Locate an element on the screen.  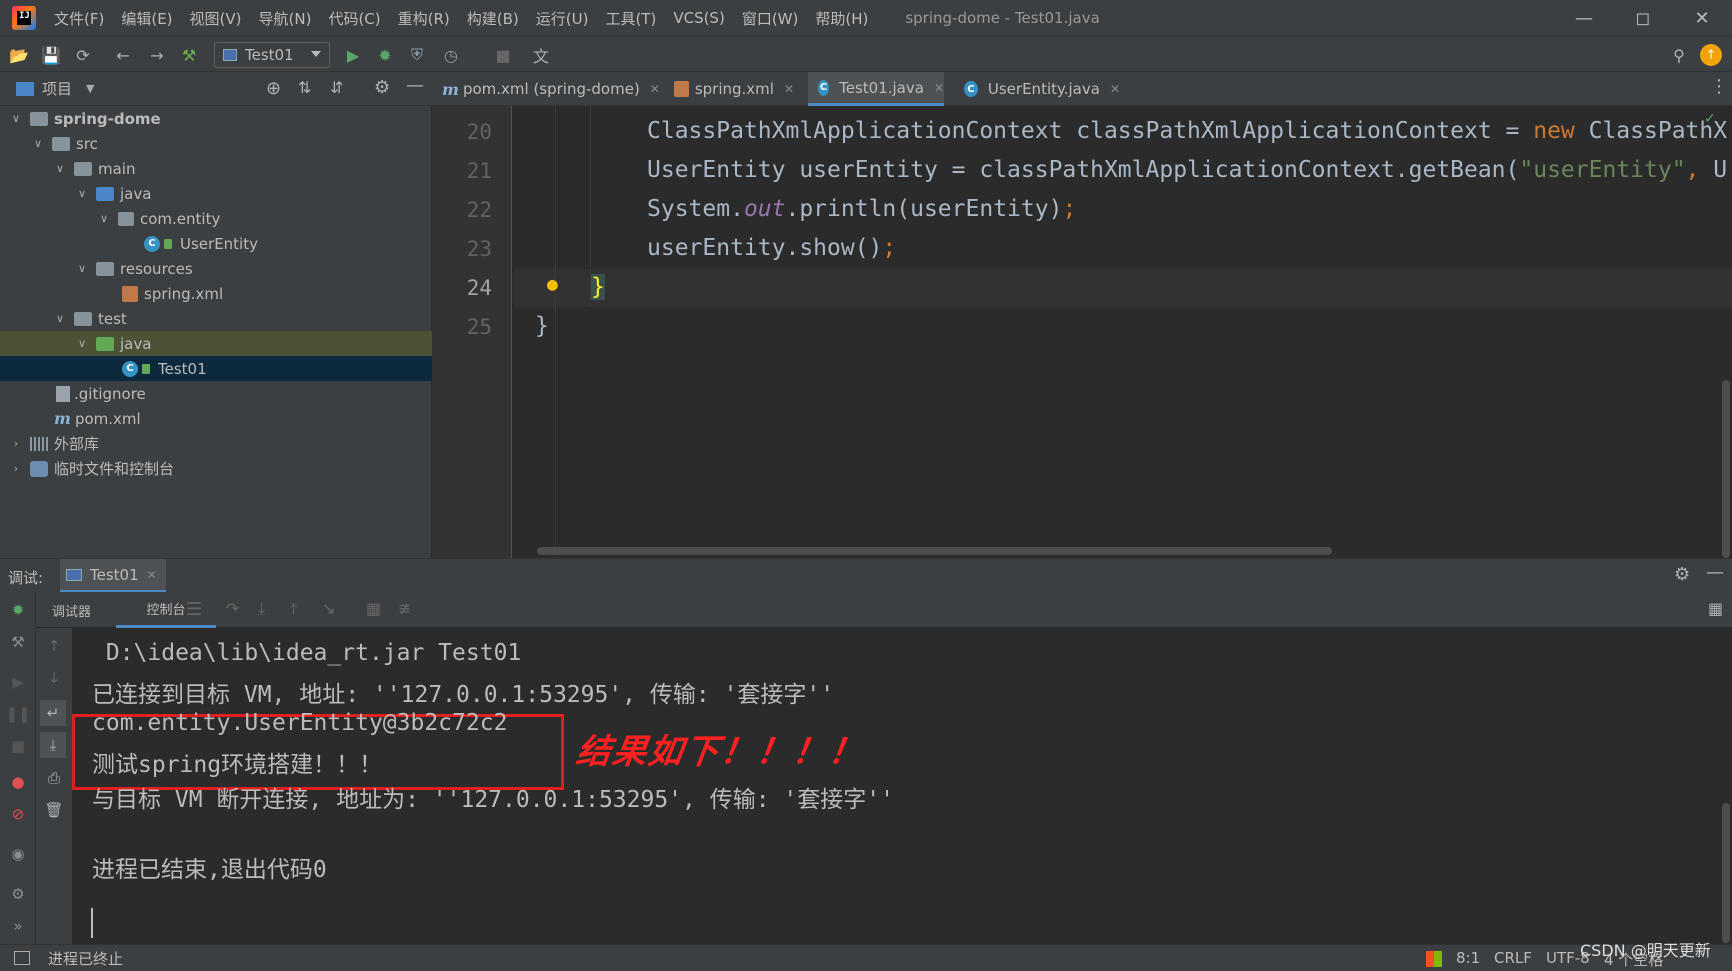
settings-icon: ⚙ is located at coordinates (18, 894).